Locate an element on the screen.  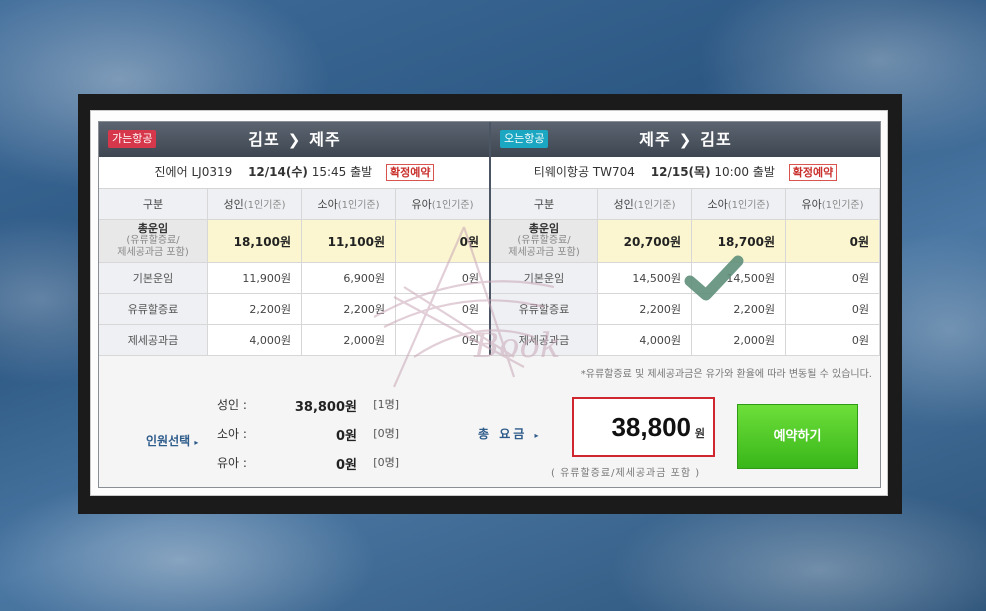
infant-label: 유아 : is located at coordinates (232, 463).